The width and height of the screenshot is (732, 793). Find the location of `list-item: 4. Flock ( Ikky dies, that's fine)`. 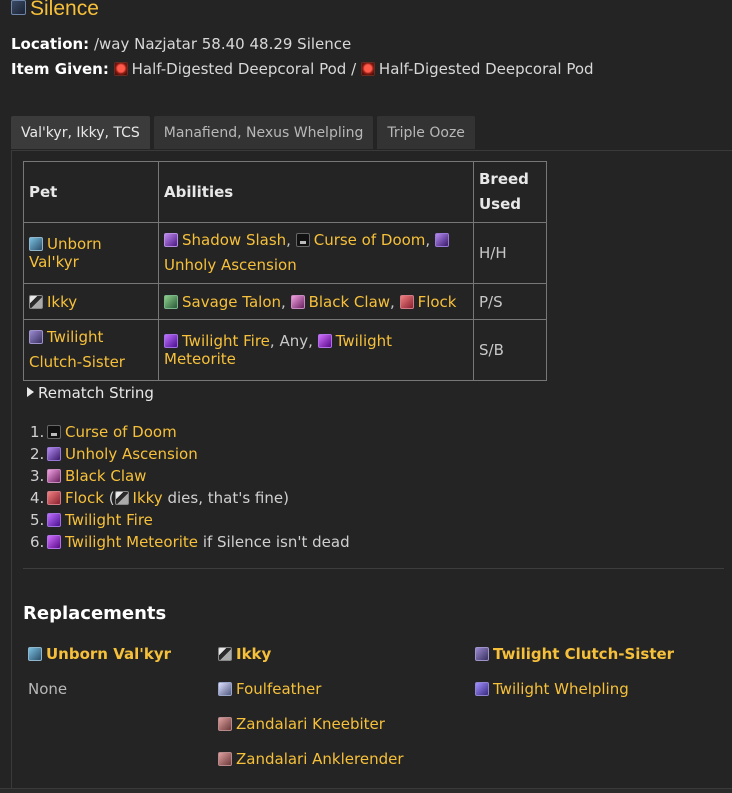

list-item: 4. Flock ( Ikky dies, that's fine) is located at coordinates (190, 498).